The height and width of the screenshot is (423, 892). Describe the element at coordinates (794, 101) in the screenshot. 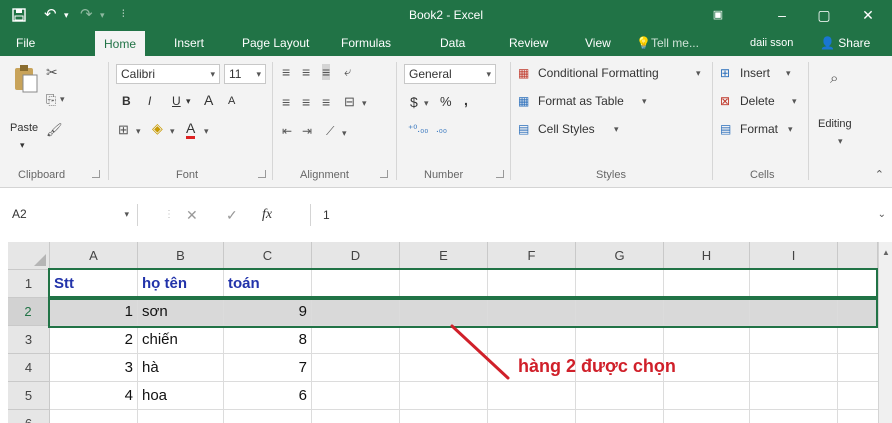

I see `delete-dropdown-icon: ▾` at that location.